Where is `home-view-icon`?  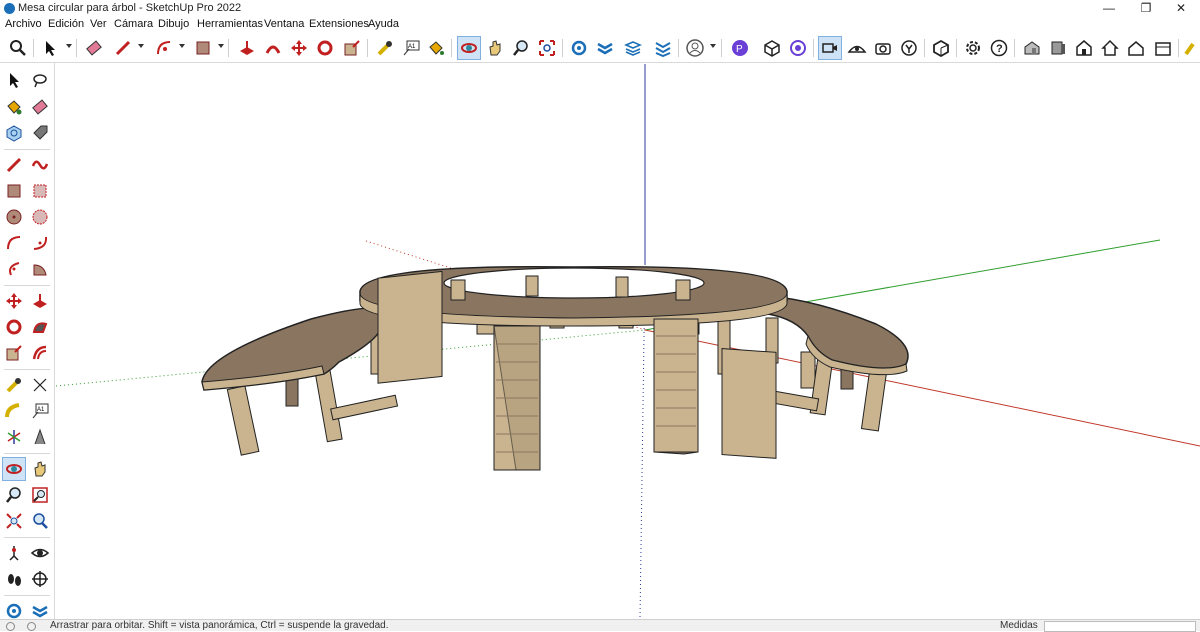 home-view-icon is located at coordinates (1110, 48).